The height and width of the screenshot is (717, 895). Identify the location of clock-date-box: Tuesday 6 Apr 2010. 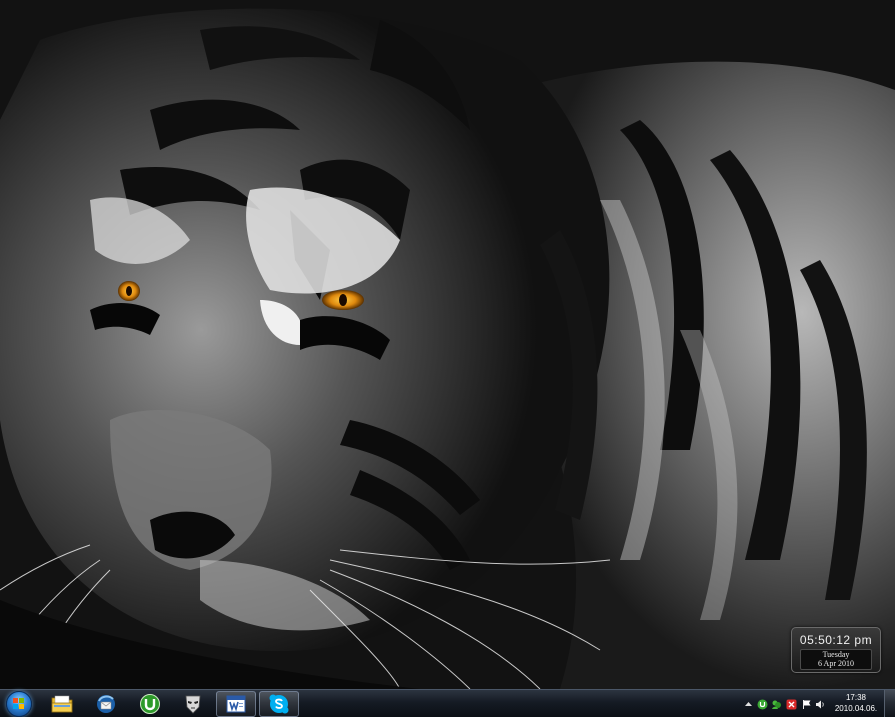
(836, 659).